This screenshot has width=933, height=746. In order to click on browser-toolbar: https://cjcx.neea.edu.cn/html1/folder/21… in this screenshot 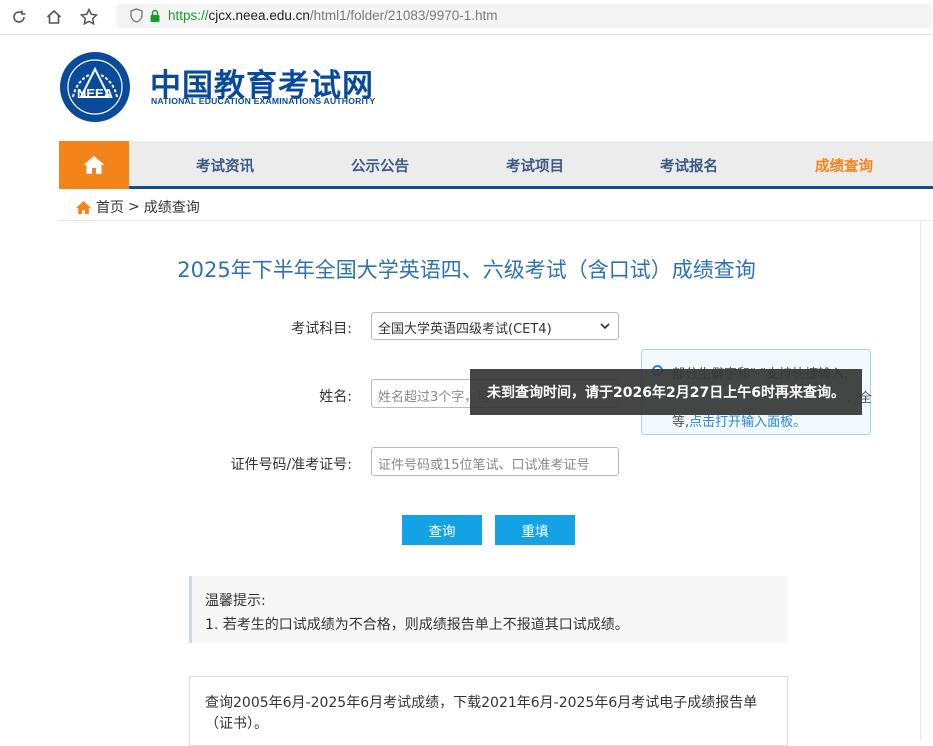, I will do `click(466, 17)`.